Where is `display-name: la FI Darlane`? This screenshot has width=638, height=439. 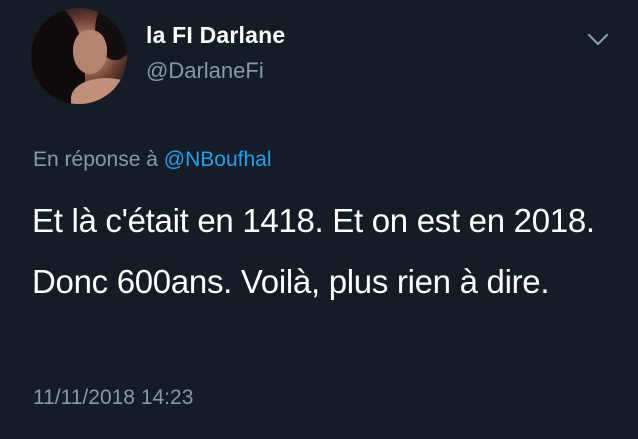 display-name: la FI Darlane is located at coordinates (215, 35).